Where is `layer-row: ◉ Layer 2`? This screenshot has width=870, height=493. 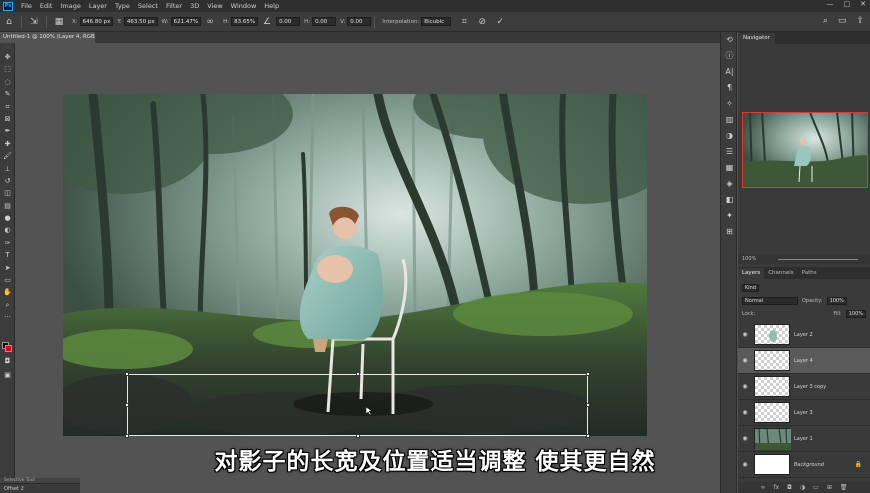
layer-row: ◉ Layer 2 is located at coordinates (804, 335).